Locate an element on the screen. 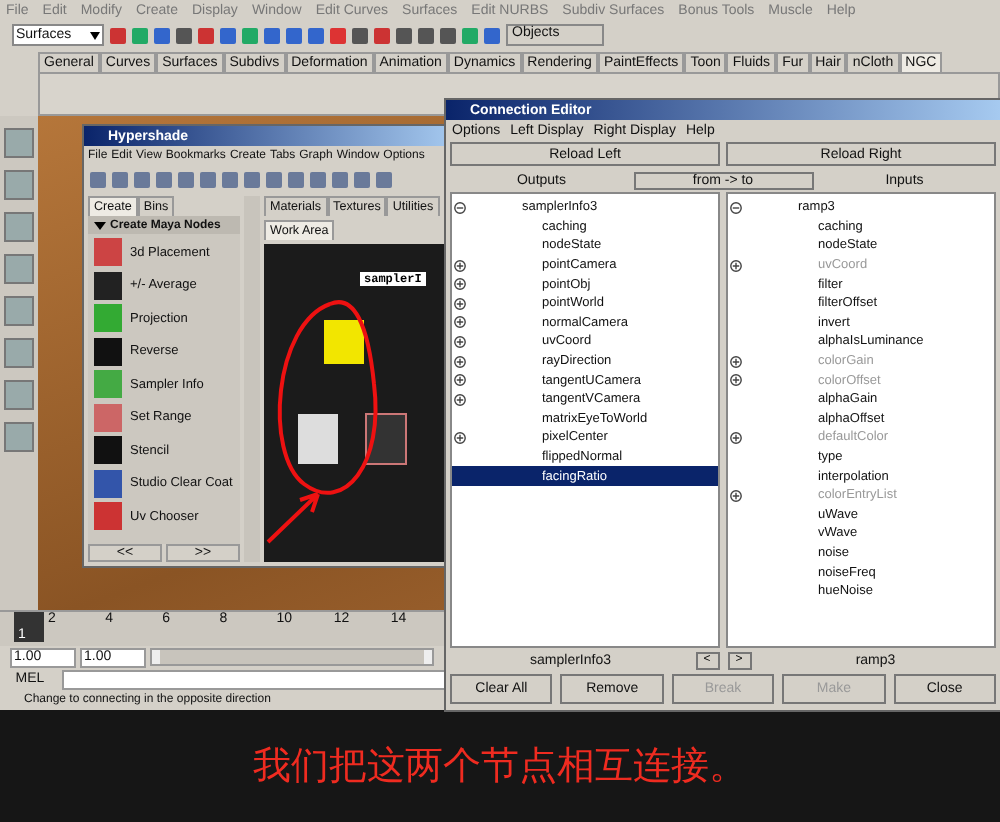  collapse-arrow-icon is located at coordinates (100, 225).